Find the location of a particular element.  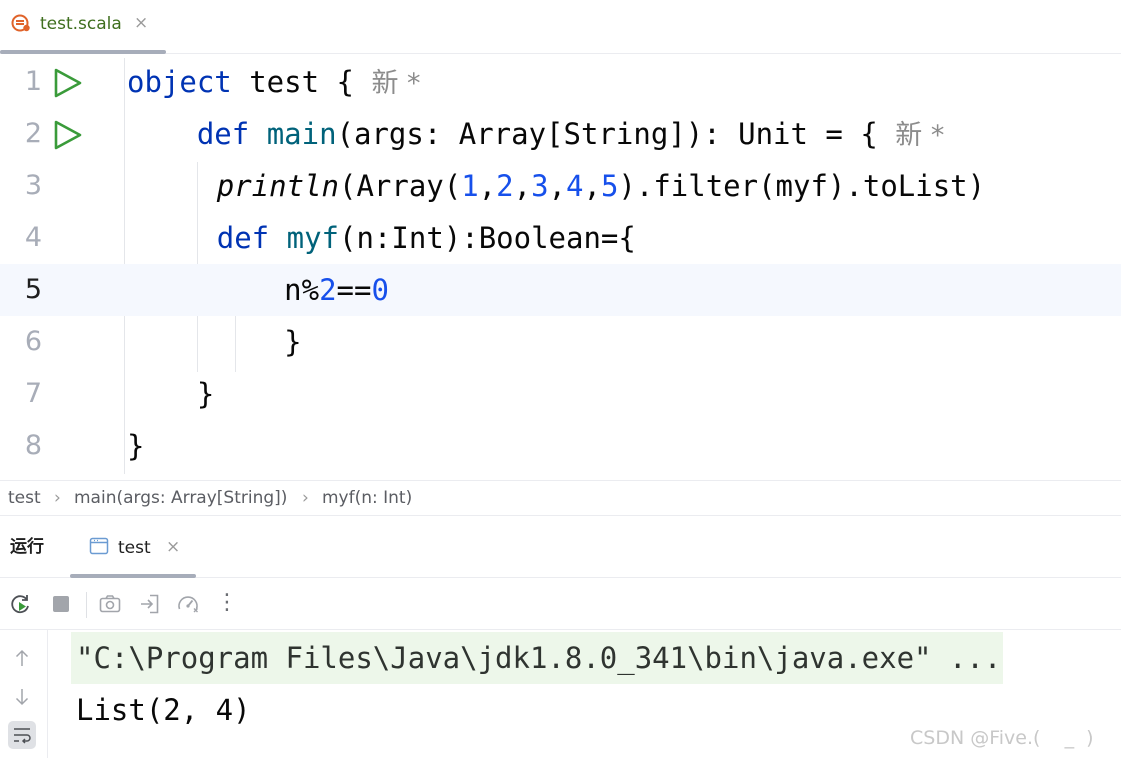

number-token: 1 is located at coordinates (470, 186).